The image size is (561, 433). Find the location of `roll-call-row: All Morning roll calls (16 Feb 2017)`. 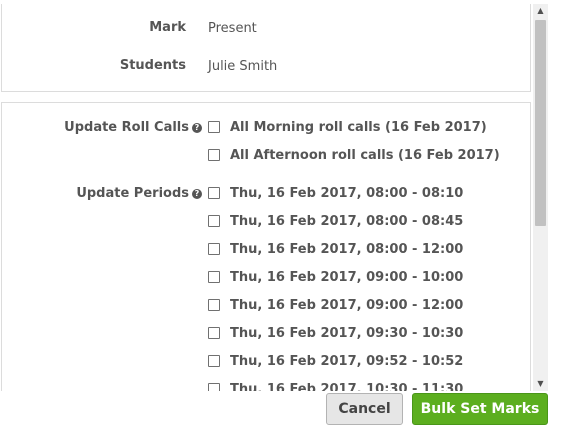

roll-call-row: All Morning roll calls (16 Feb 2017) is located at coordinates (347, 127).